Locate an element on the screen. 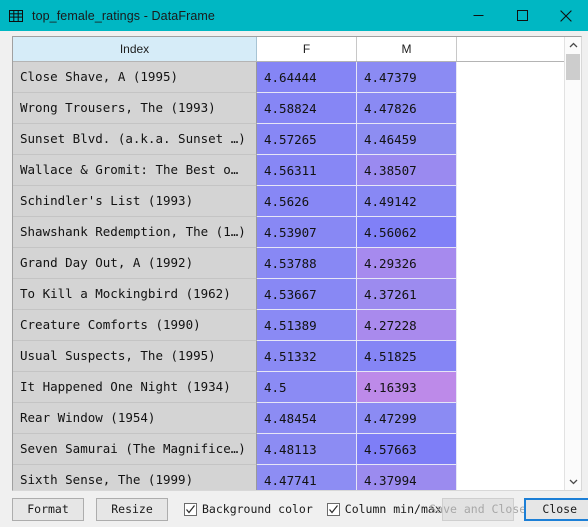 The image size is (588, 527). background-color-label: Background color is located at coordinates (257, 509).